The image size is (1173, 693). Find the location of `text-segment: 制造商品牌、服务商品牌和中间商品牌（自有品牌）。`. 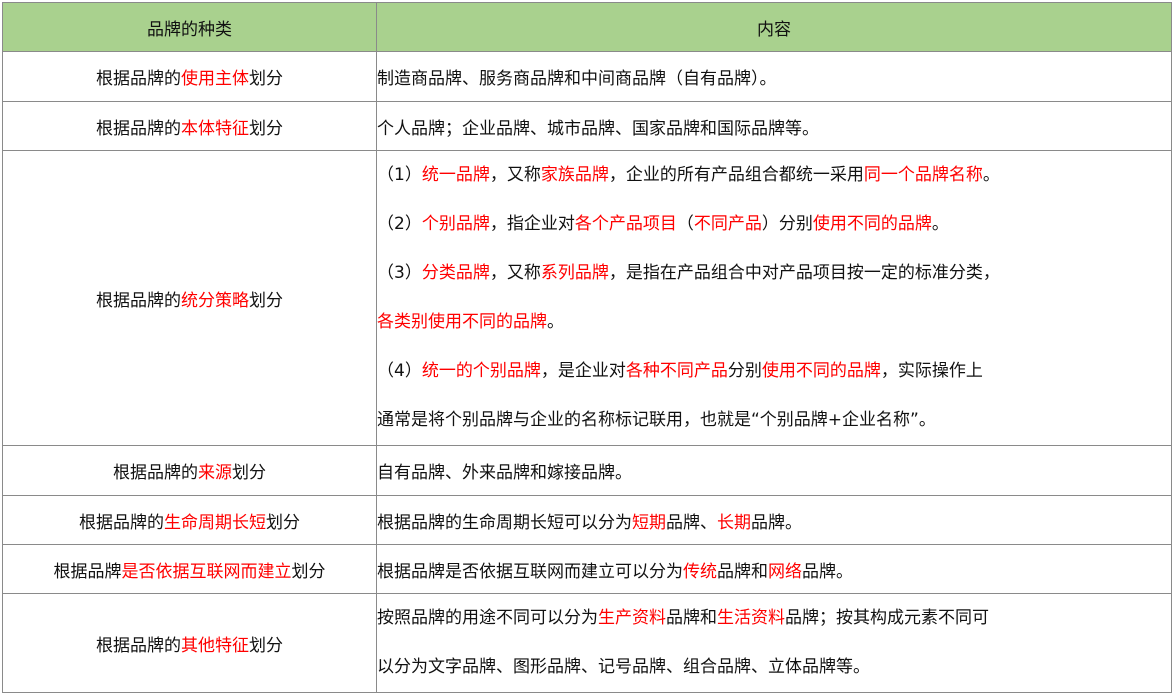

text-segment: 制造商品牌、服务商品牌和中间商品牌（自有品牌）。 is located at coordinates (577, 79).